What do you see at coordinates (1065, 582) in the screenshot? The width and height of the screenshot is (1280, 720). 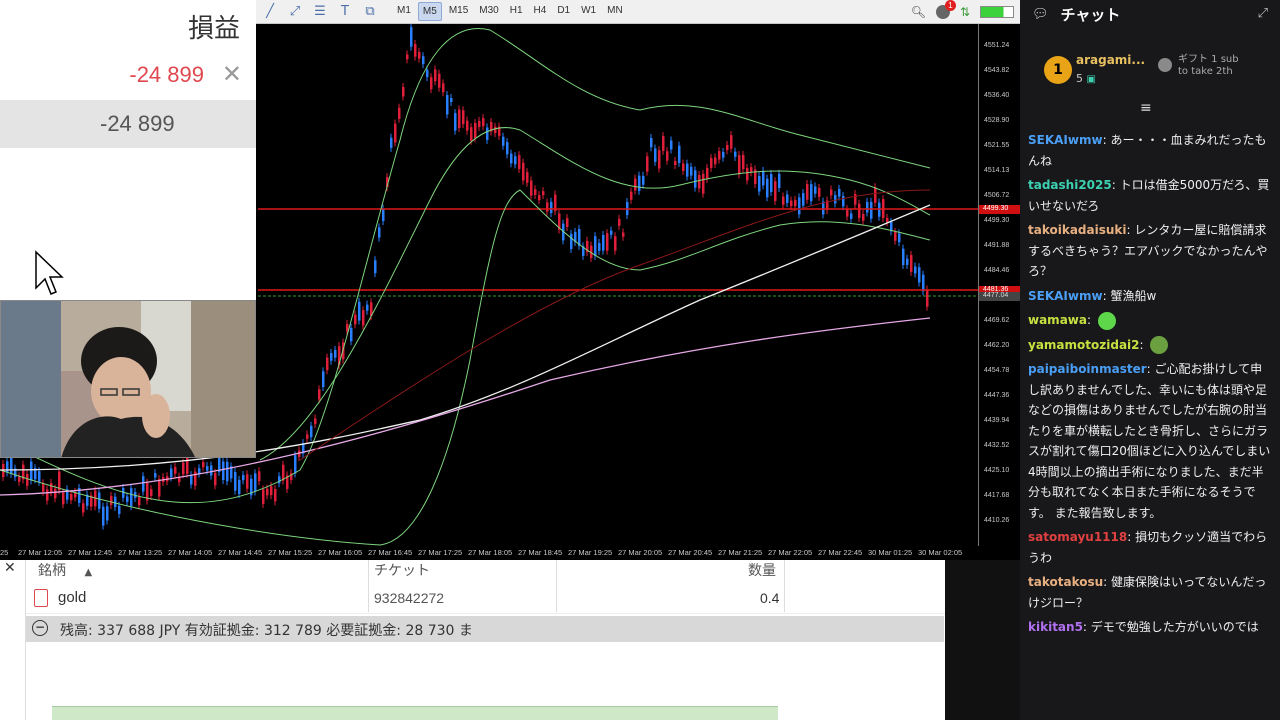 I see `chat-username: takotakosu` at bounding box center [1065, 582].